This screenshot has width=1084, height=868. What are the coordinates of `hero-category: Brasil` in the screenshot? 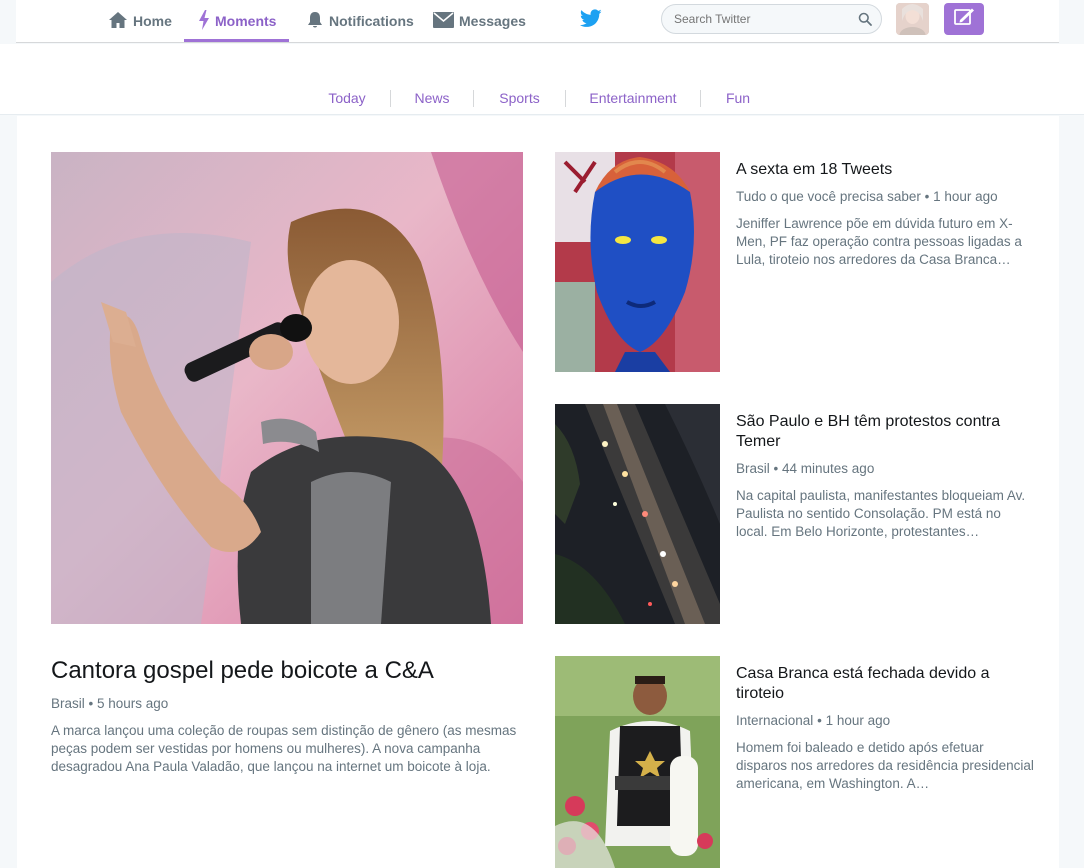 It's located at (68, 703).